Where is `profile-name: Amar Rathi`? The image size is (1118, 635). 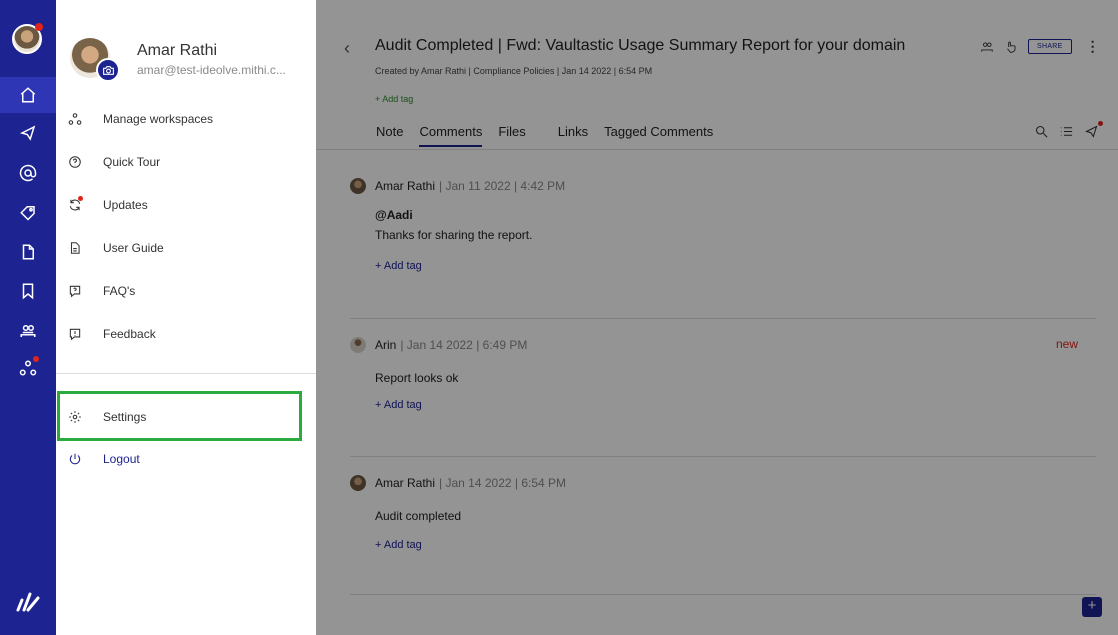
profile-name: Amar Rathi is located at coordinates (177, 50).